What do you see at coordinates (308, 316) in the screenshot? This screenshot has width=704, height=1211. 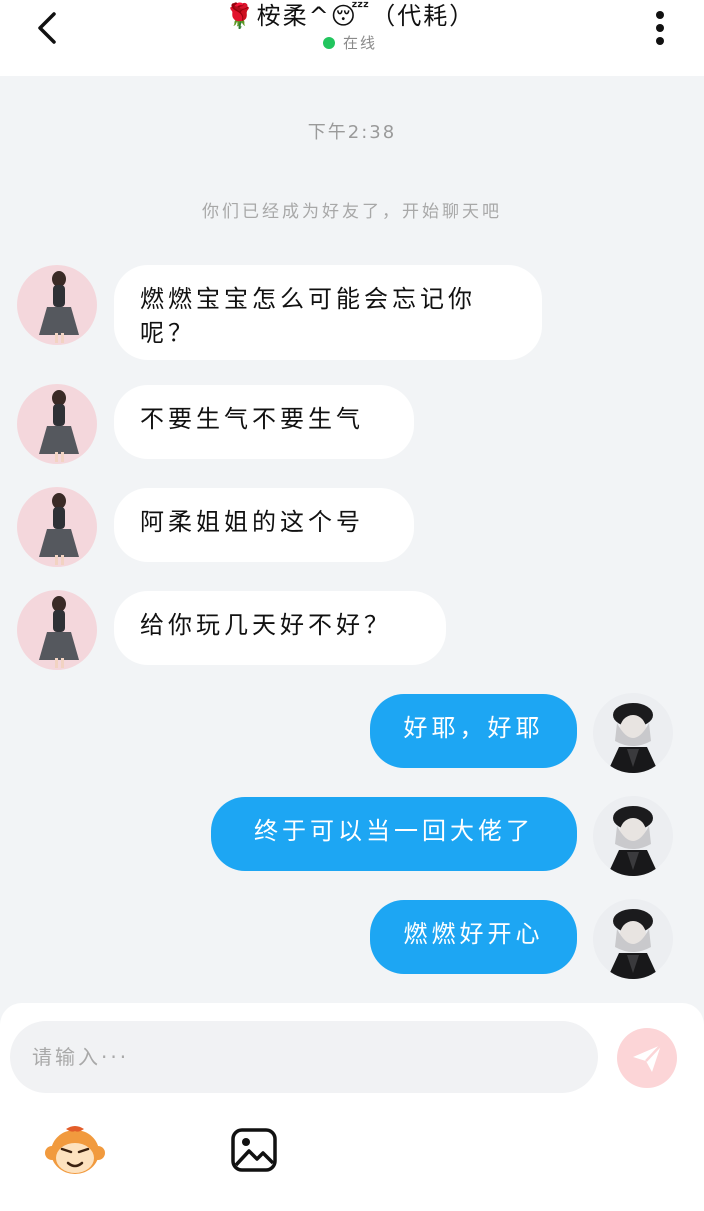 I see `message-text: 燃燃宝宝怎么可能会忘记你呢？` at bounding box center [308, 316].